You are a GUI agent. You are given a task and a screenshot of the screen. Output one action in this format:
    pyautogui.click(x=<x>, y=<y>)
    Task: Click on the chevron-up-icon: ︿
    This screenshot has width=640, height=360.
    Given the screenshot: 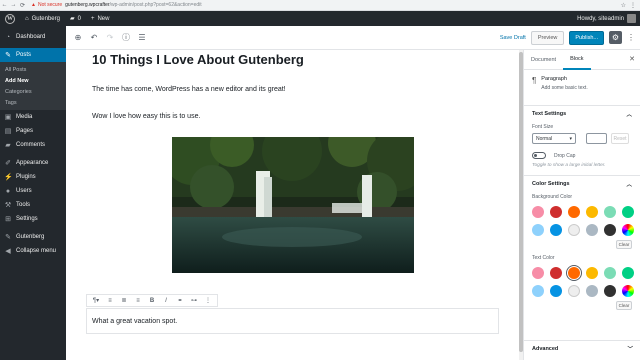 What is the action you would take?
    pyautogui.click(x=629, y=115)
    